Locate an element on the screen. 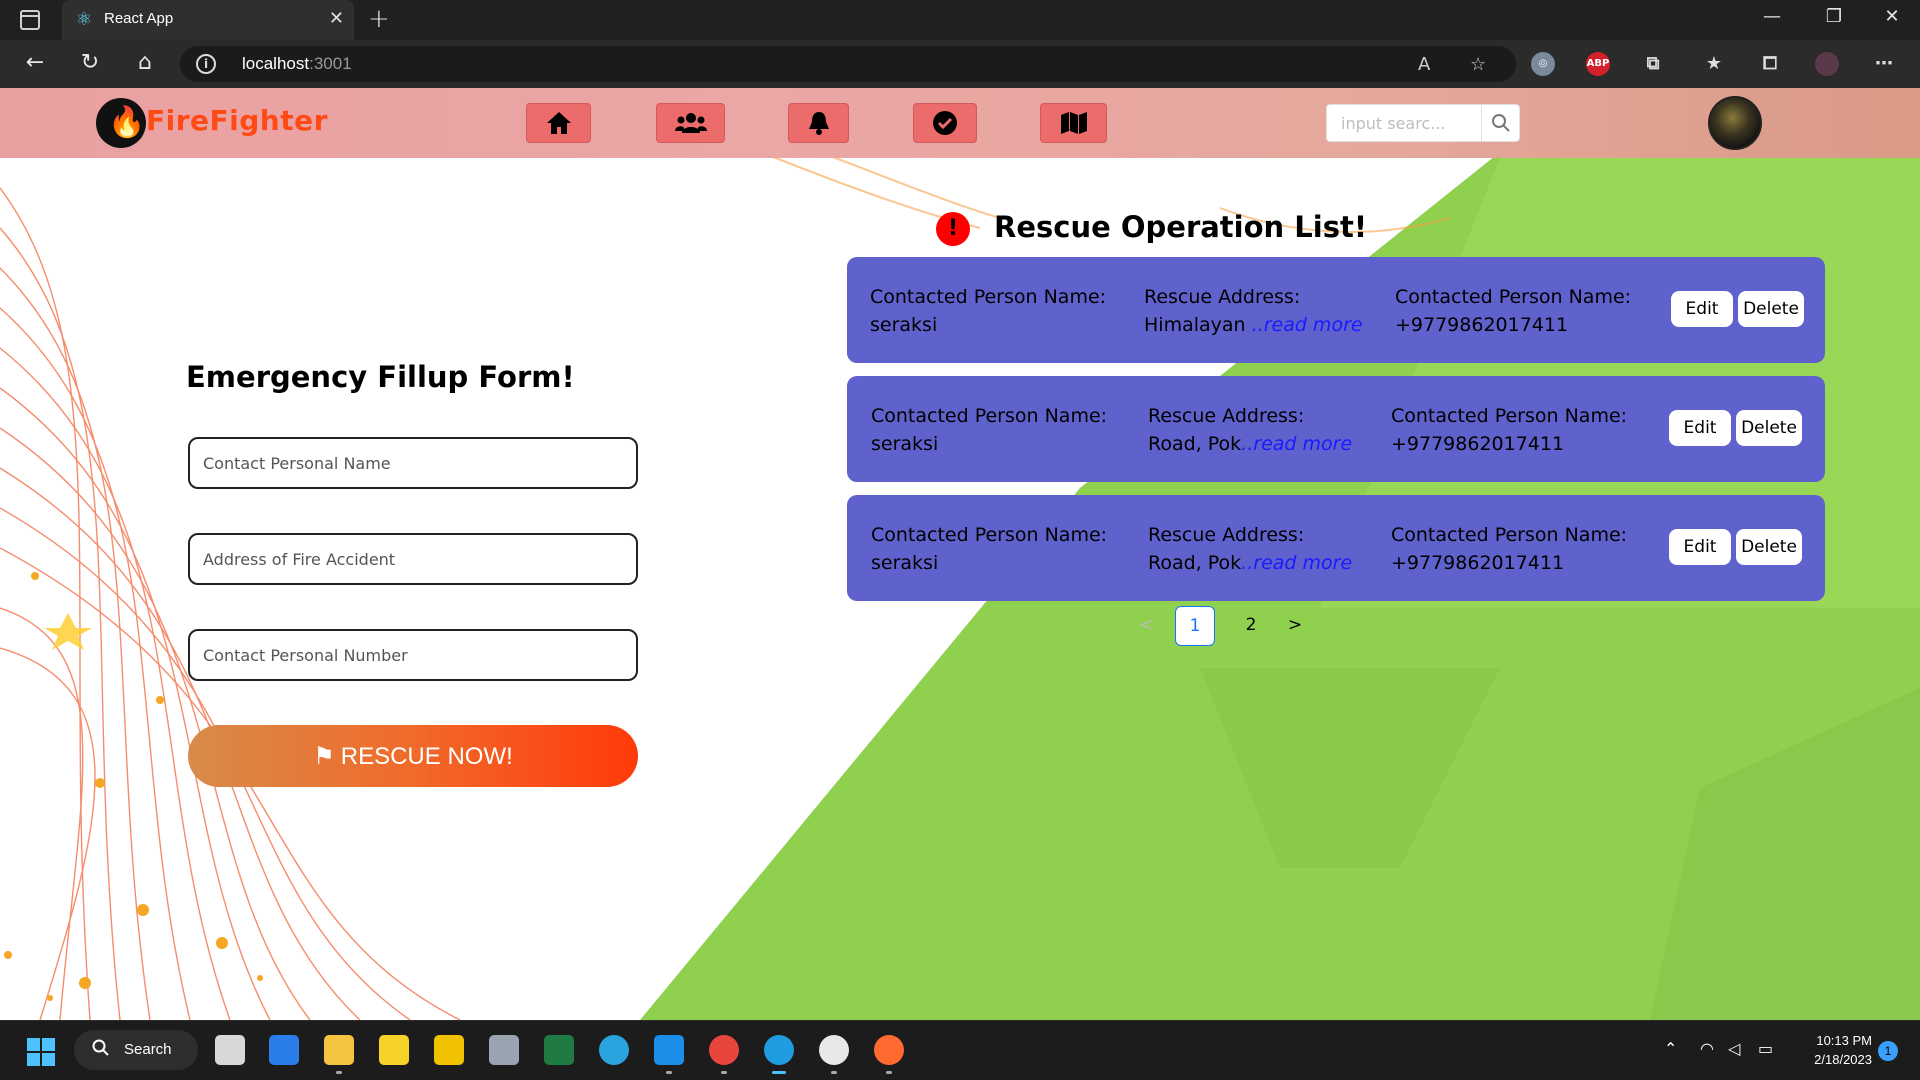 This screenshot has width=1920, height=1080. microsoft-store-icon is located at coordinates (284, 1050).